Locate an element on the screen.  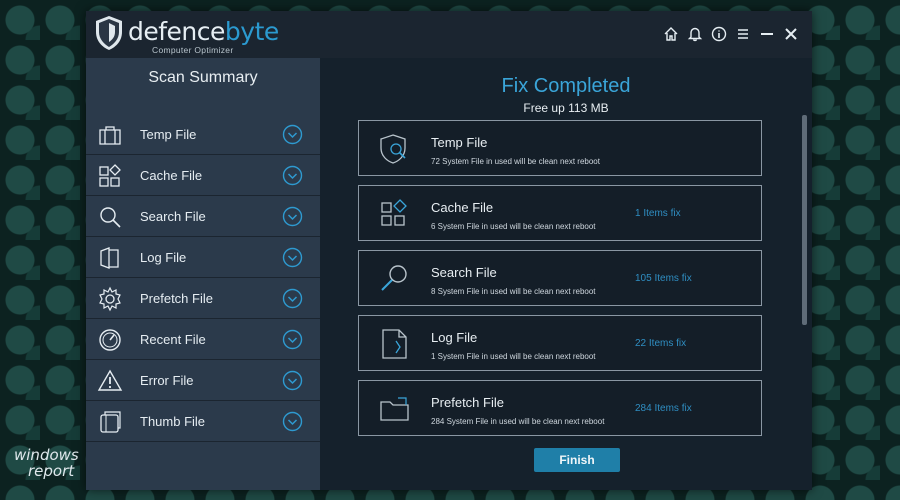
brand-tagline: Computer Optimizer is located at coordinates (193, 50).